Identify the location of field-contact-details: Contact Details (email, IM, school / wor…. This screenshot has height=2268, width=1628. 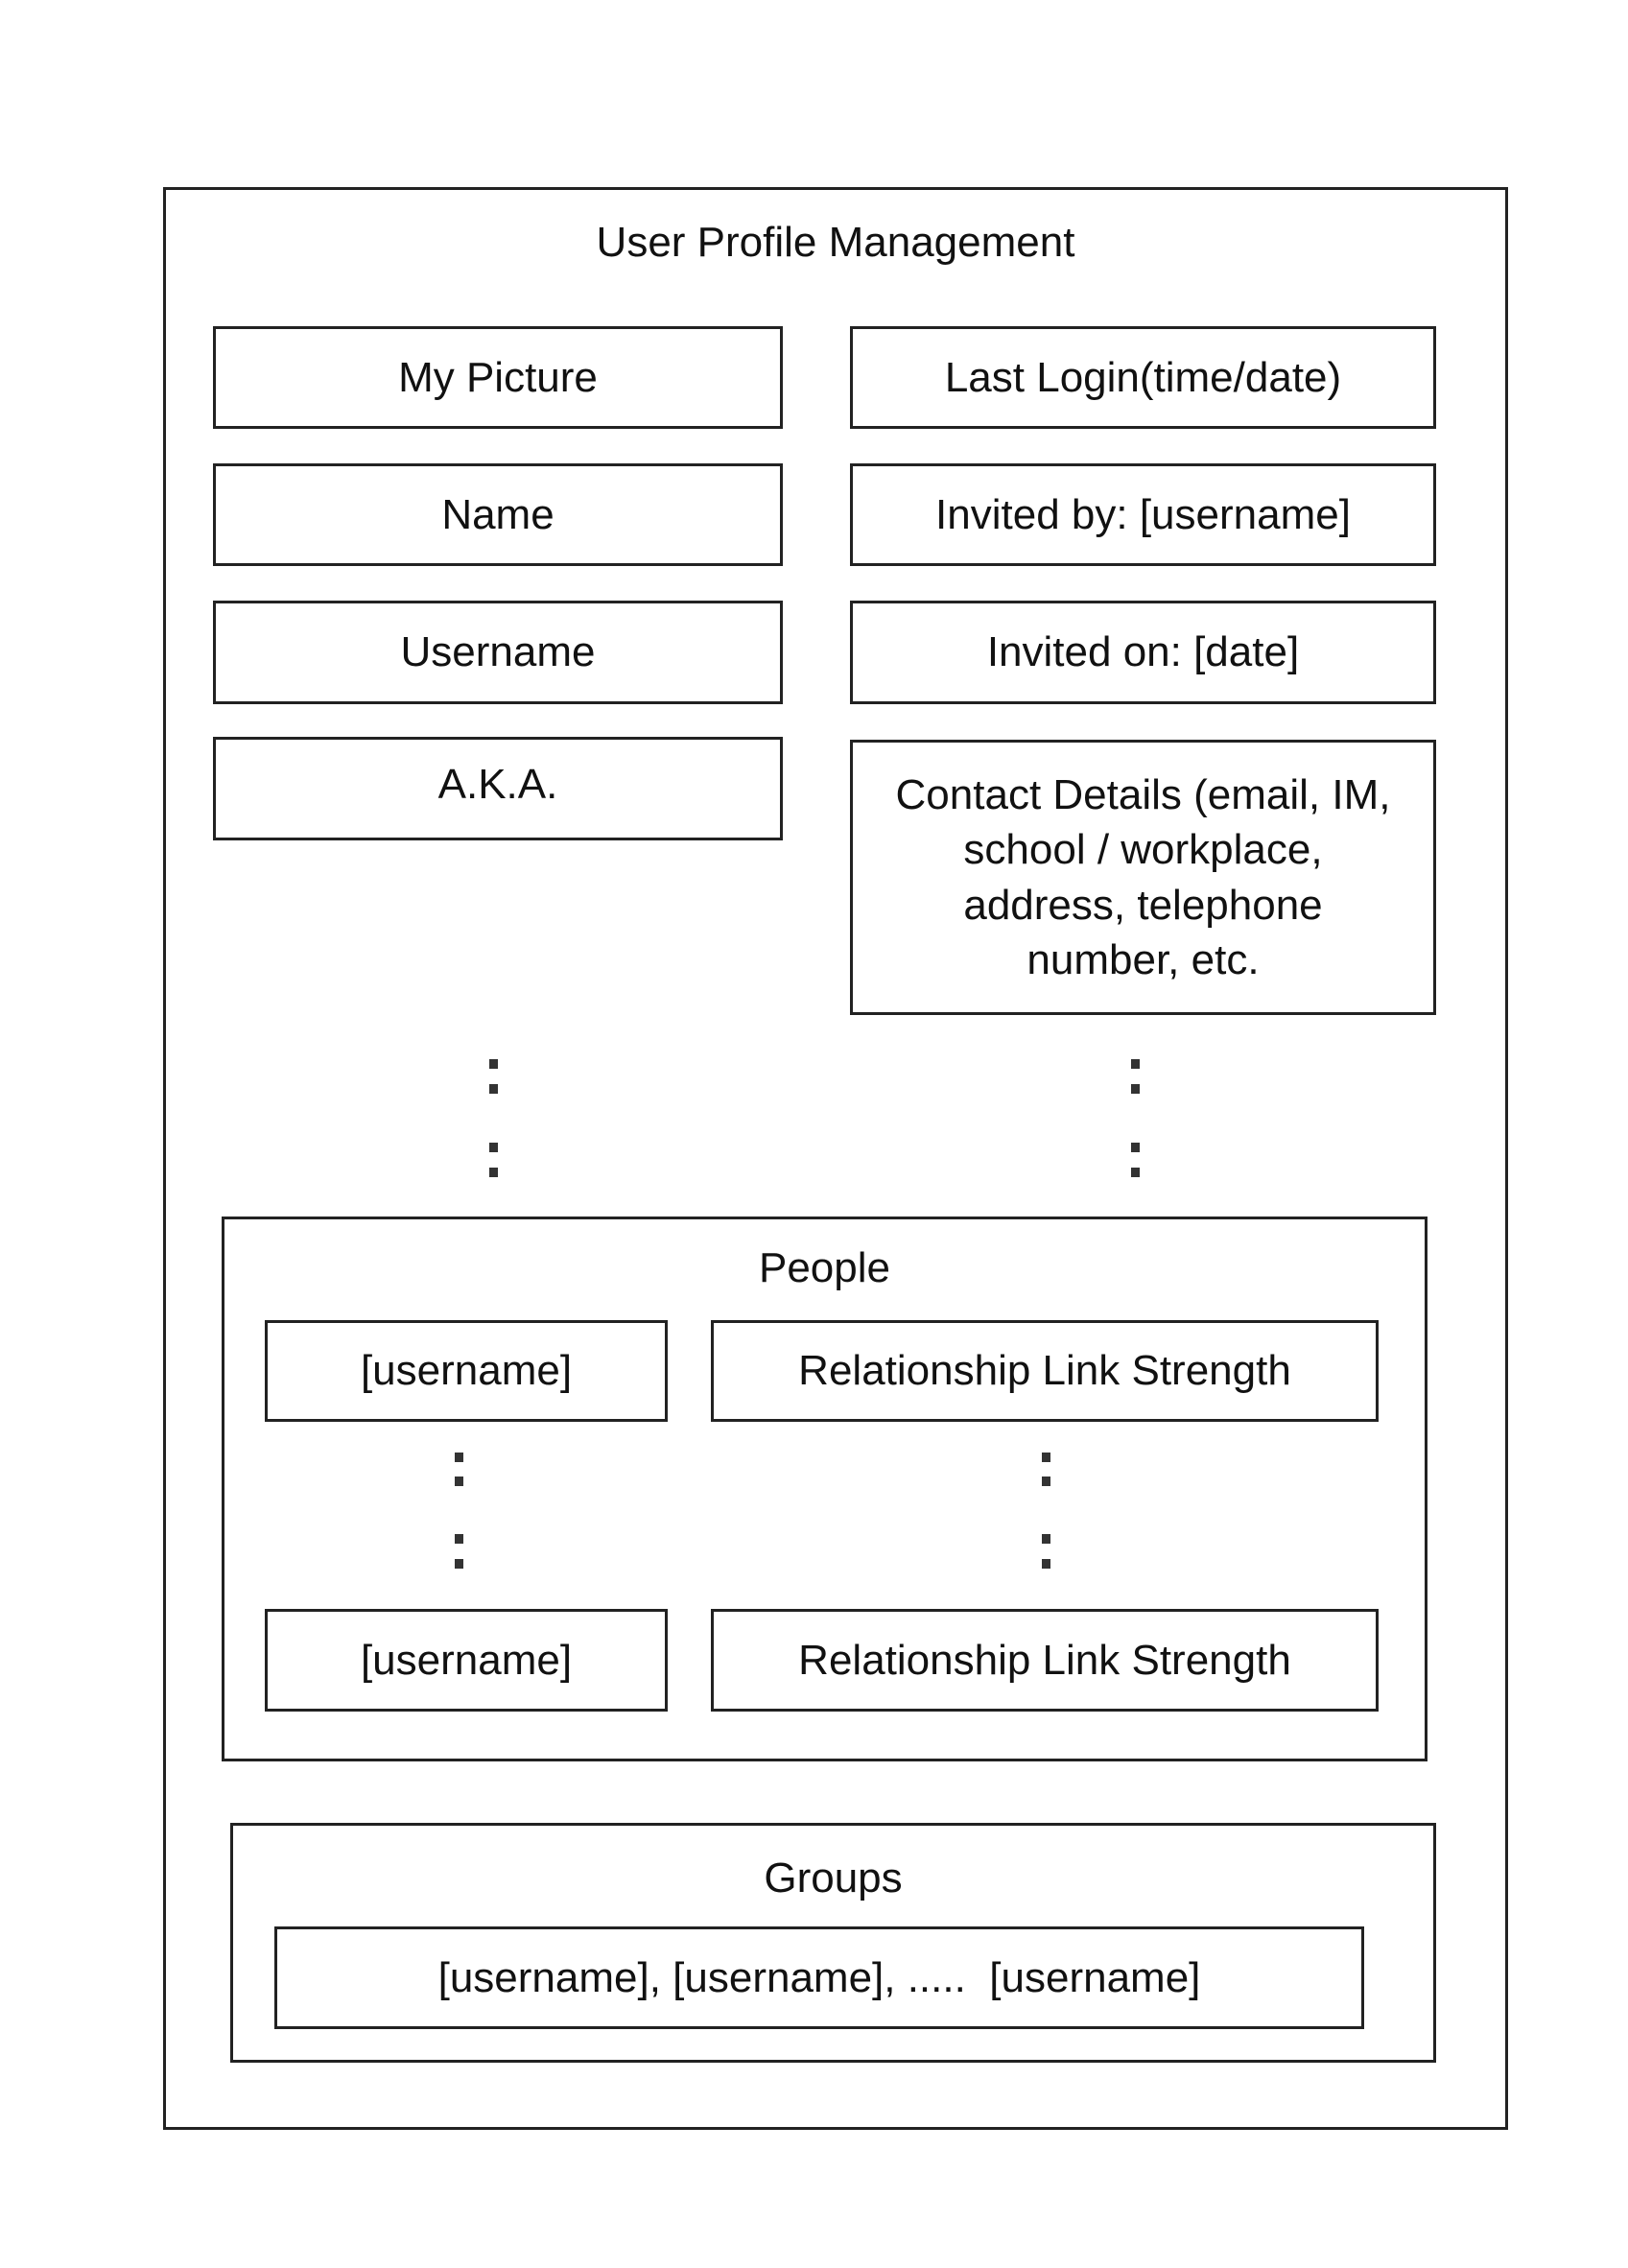
(1143, 877).